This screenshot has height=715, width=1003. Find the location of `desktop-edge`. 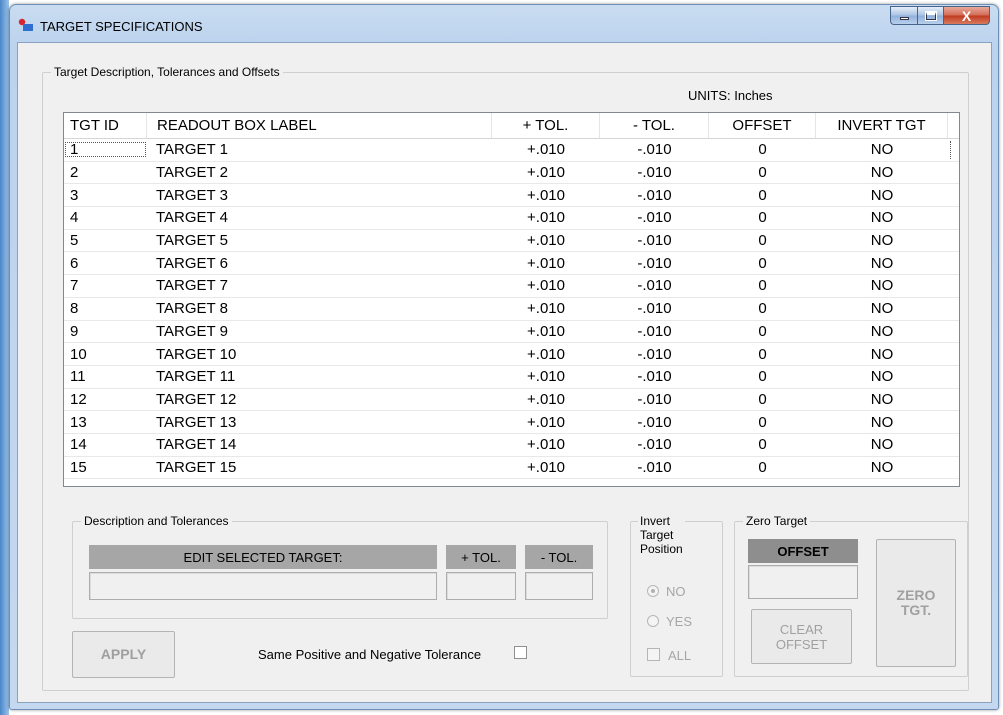

desktop-edge is located at coordinates (4, 357).